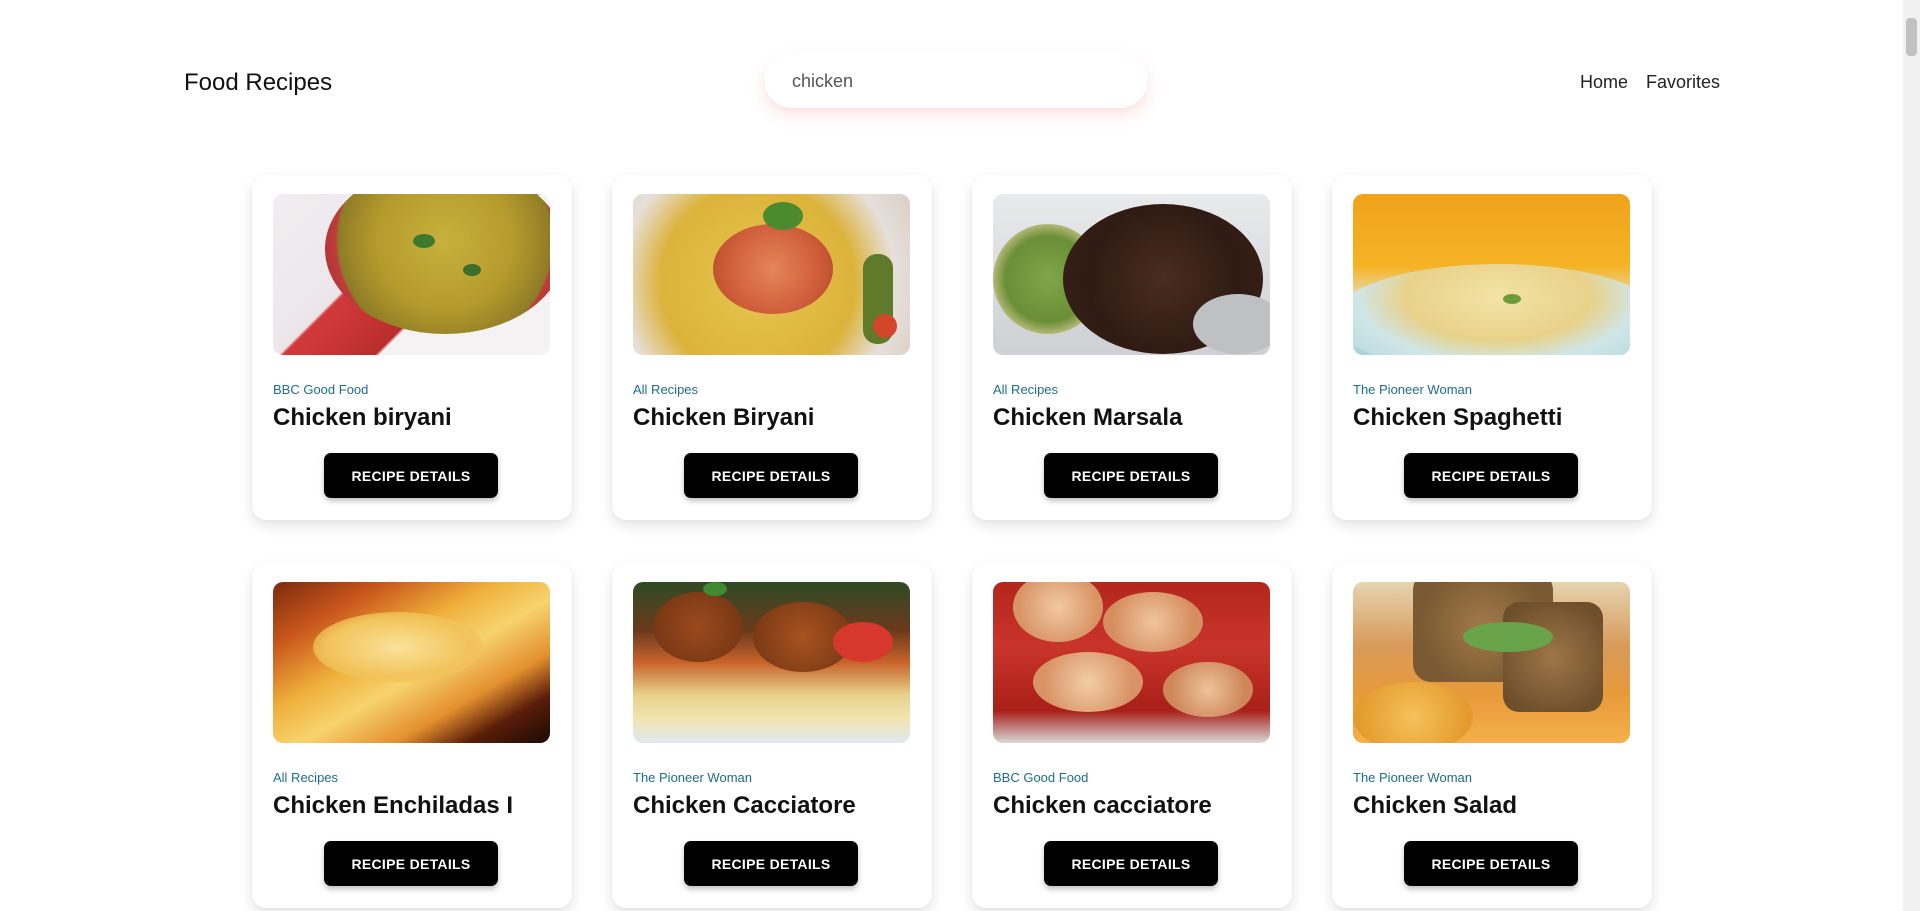  I want to click on search-bar, so click(956, 80).